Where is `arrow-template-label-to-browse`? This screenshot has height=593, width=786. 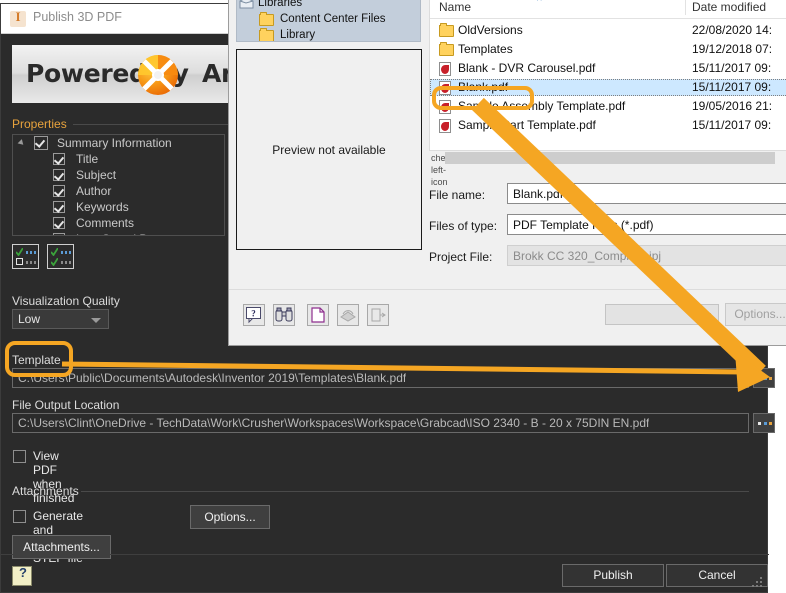 arrow-template-label-to-browse is located at coordinates (410, 370).